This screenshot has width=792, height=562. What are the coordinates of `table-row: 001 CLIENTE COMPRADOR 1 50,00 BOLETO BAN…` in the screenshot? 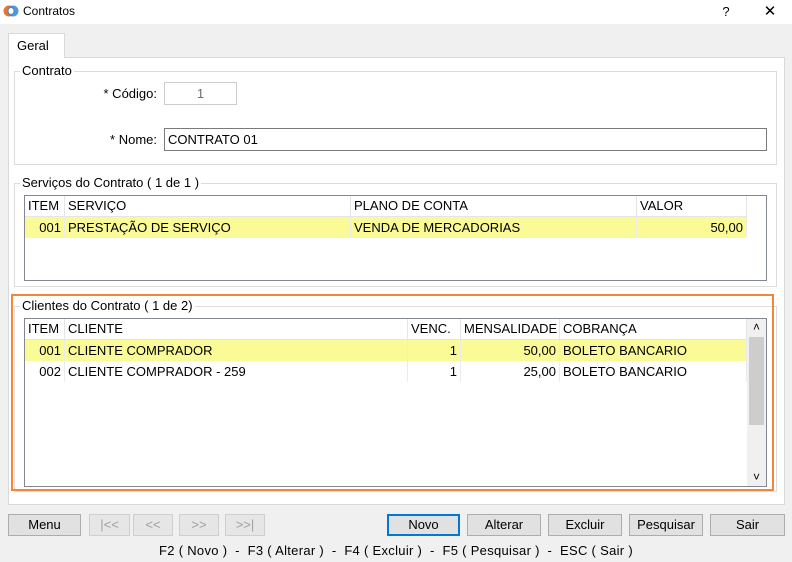 It's located at (386, 350).